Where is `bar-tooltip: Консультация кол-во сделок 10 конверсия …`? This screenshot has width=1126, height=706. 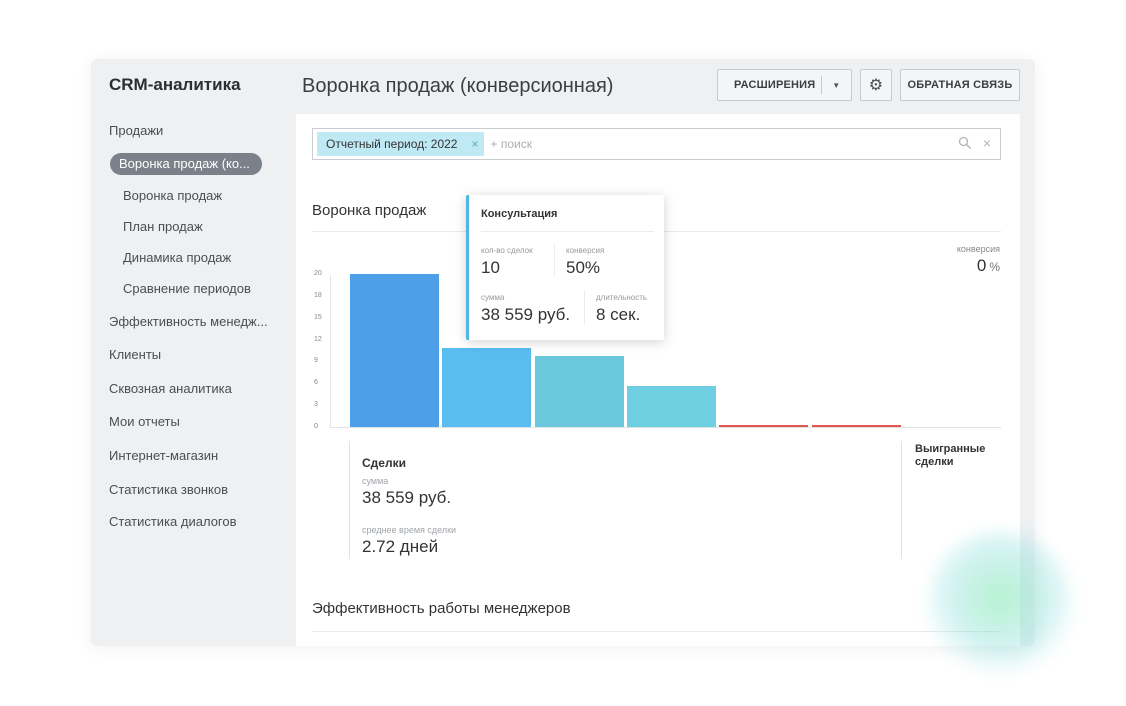
bar-tooltip: Консультация кол-во сделок 10 конверсия … is located at coordinates (565, 267).